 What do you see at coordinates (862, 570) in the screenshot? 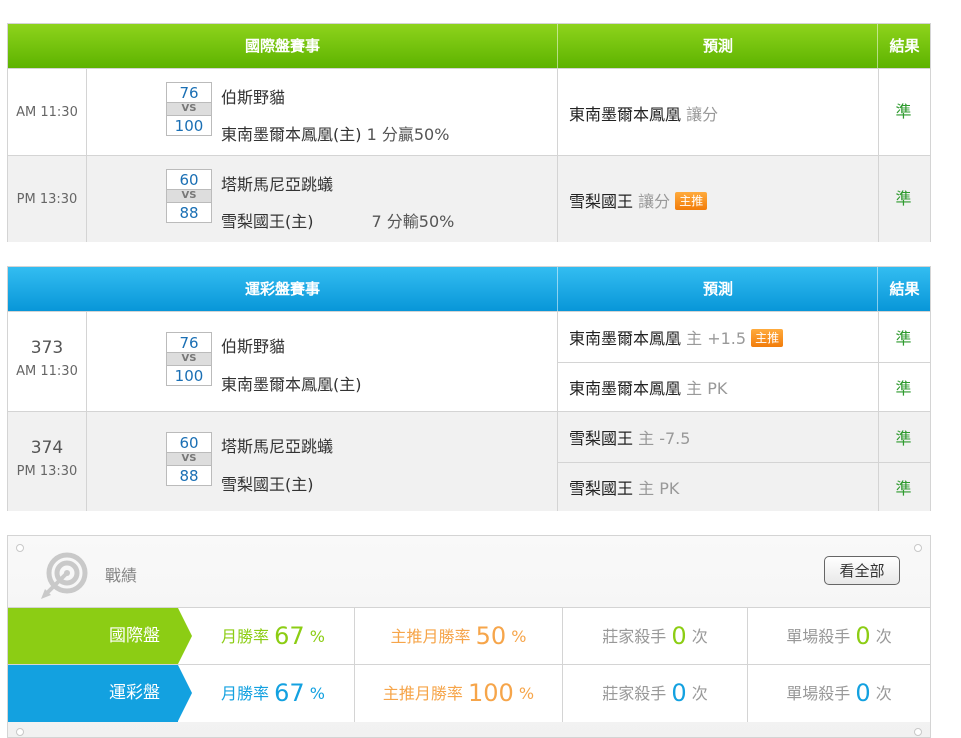
I see `view-all-button: 看全部` at bounding box center [862, 570].